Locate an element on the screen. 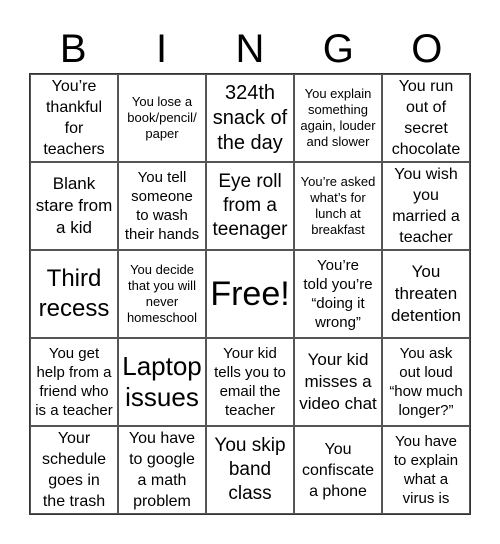 The image size is (500, 544). free-space: Free! is located at coordinates (250, 294).